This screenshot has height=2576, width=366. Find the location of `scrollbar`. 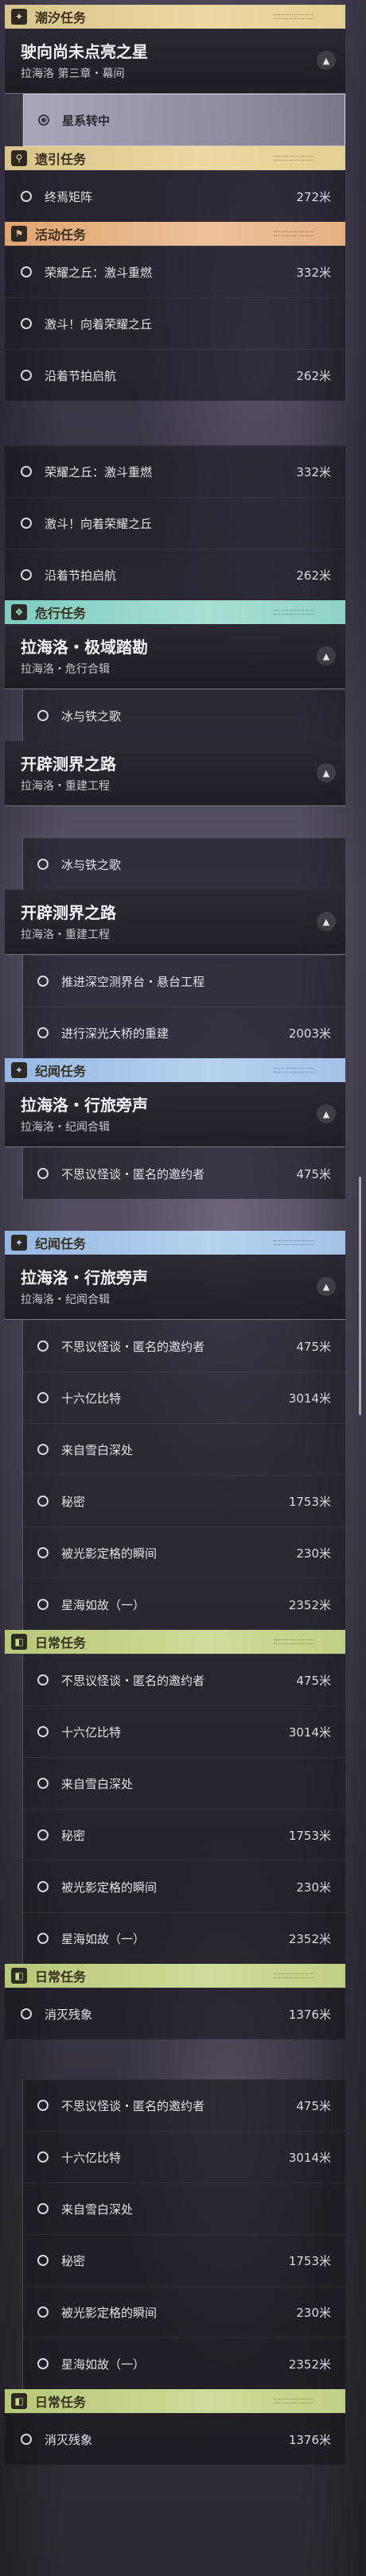

scrollbar is located at coordinates (360, 1296).